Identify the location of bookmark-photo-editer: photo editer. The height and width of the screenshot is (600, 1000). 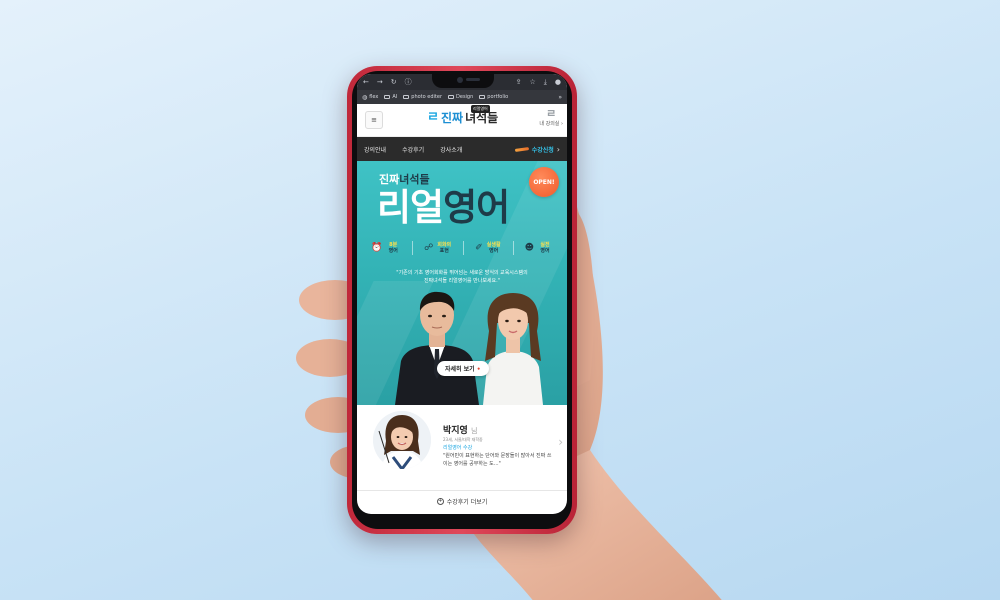
(422, 97).